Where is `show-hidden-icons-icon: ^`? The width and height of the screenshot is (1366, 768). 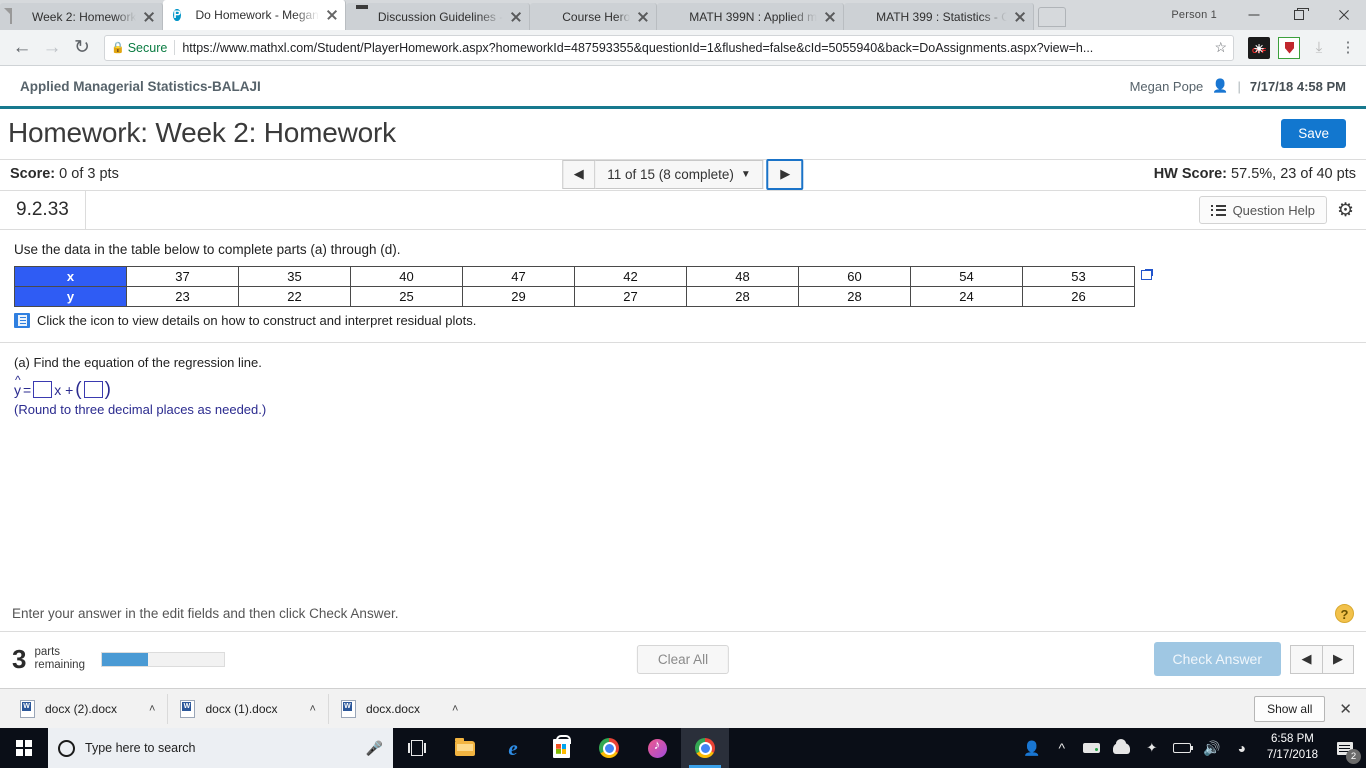 show-hidden-icons-icon: ^ is located at coordinates (1062, 748).